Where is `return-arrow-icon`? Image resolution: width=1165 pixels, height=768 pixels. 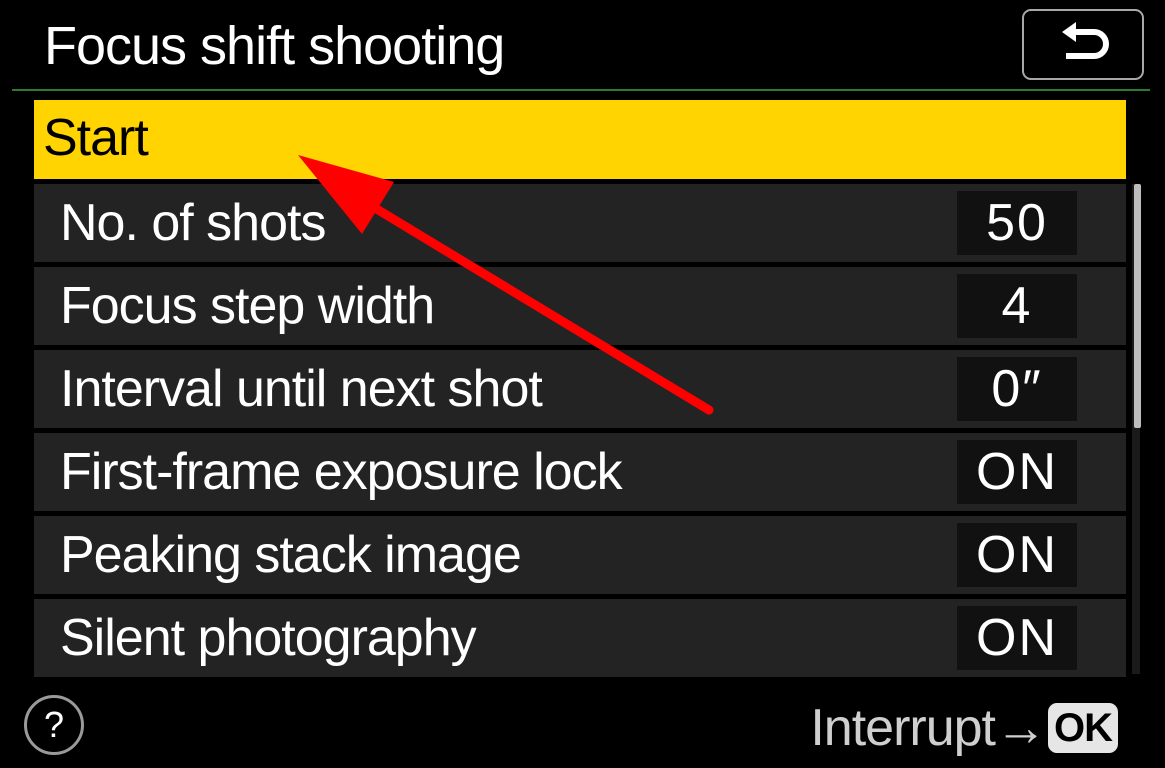
return-arrow-icon is located at coordinates (1085, 40).